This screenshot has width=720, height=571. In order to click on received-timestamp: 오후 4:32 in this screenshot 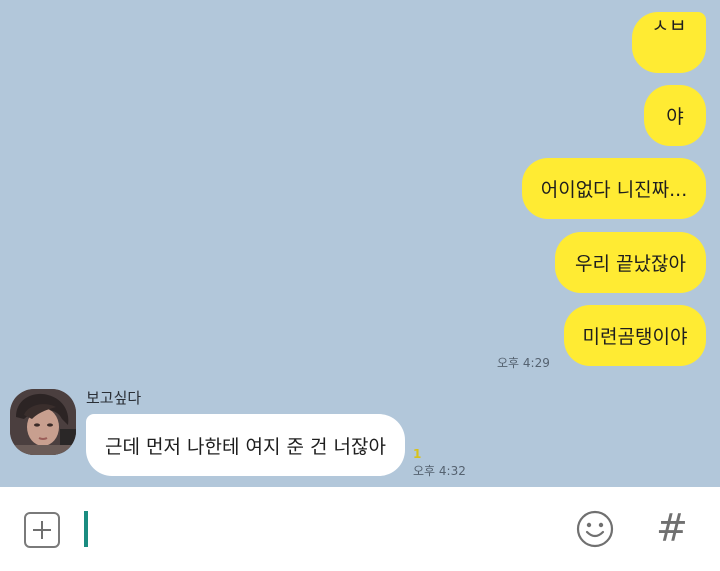, I will do `click(439, 471)`.